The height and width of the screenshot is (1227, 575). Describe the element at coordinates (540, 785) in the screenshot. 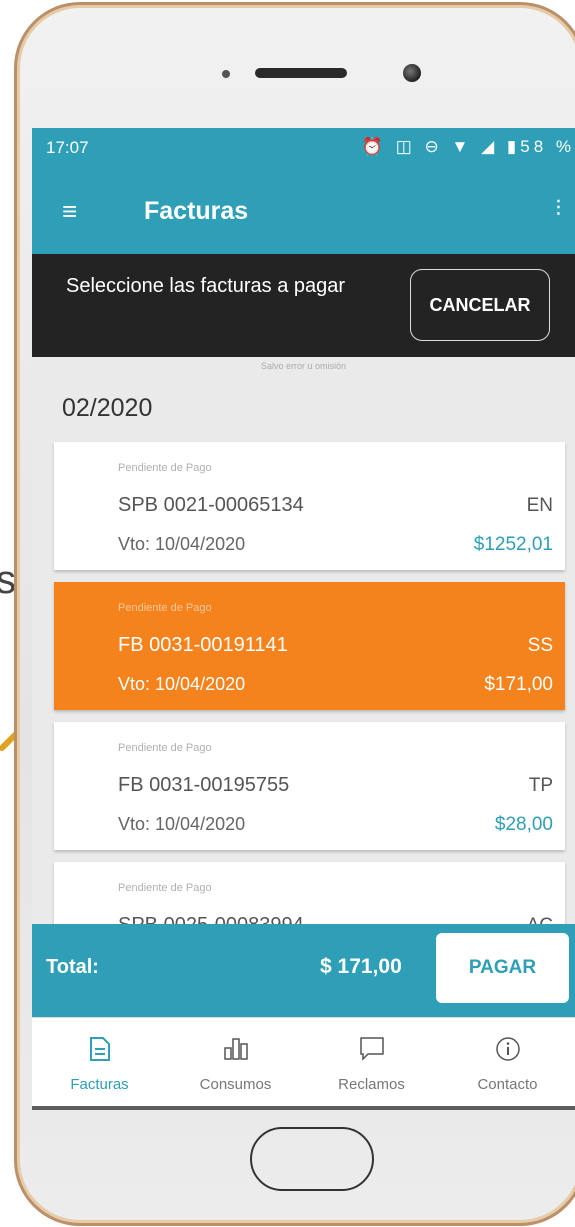

I see `invoice-code: TP` at that location.